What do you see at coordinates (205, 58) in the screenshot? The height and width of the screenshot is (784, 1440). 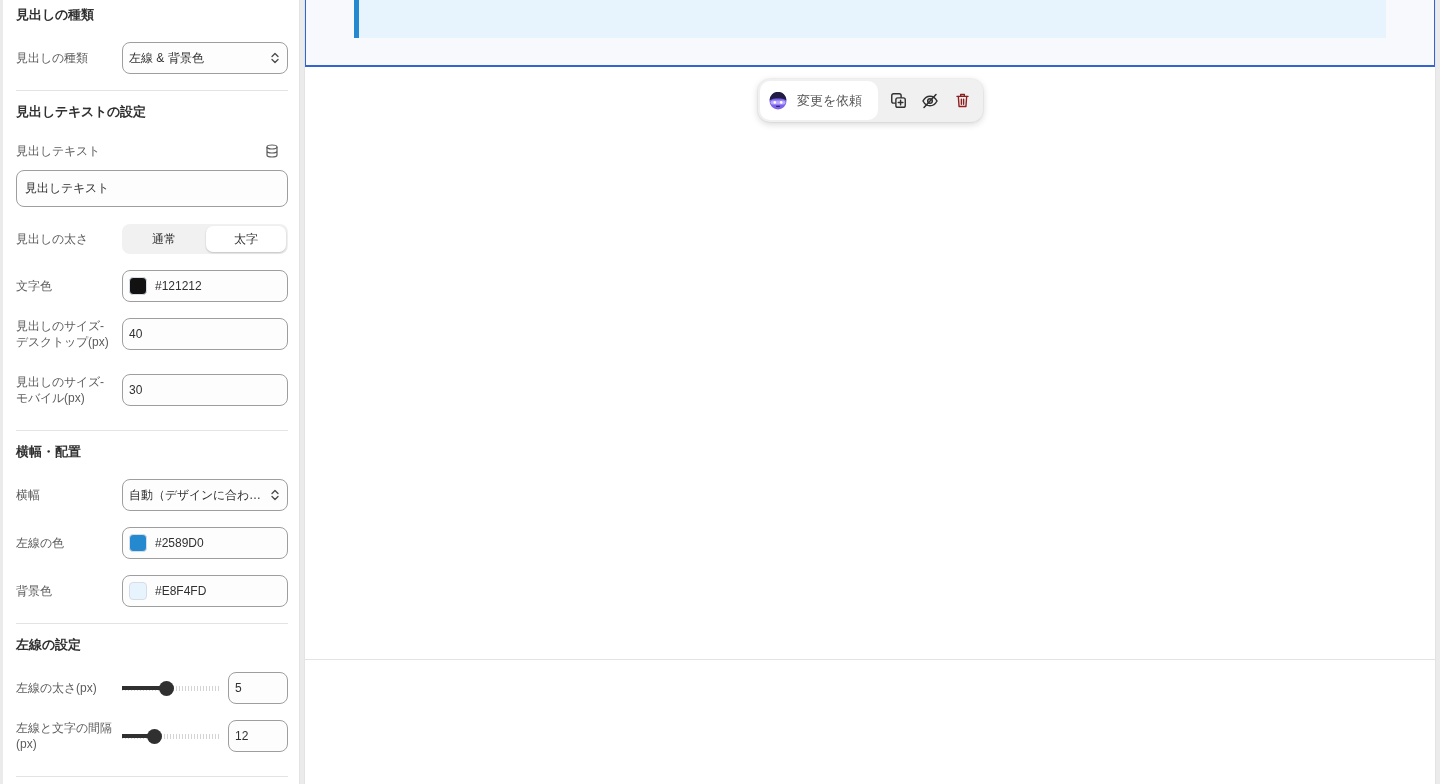 I see `dropdown: 左線 & 背景色` at bounding box center [205, 58].